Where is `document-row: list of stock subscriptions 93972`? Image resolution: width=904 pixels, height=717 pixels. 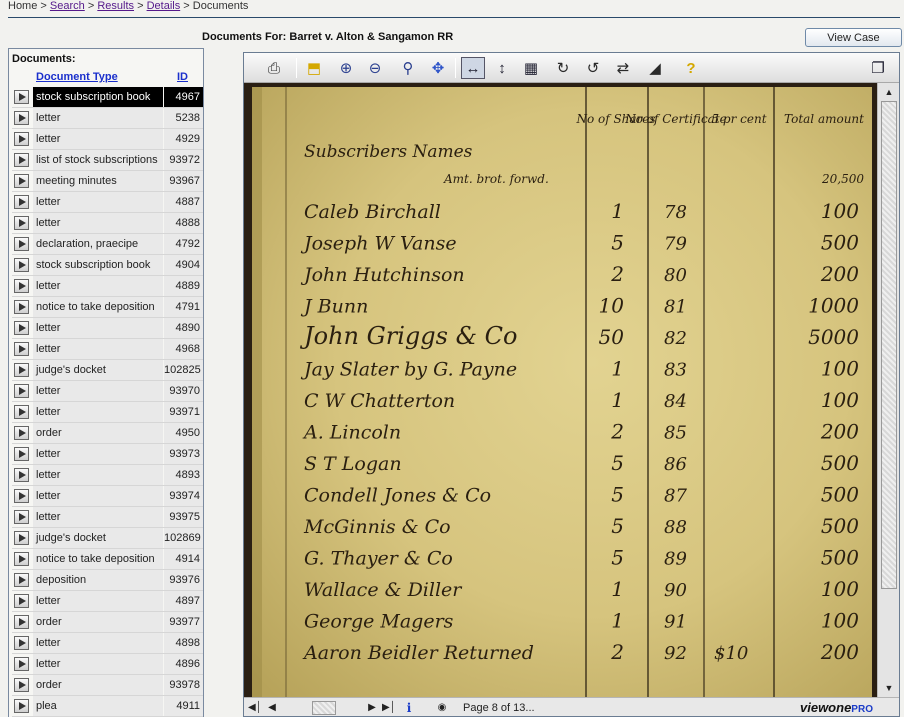
document-row: list of stock subscriptions 93972 is located at coordinates (107, 160).